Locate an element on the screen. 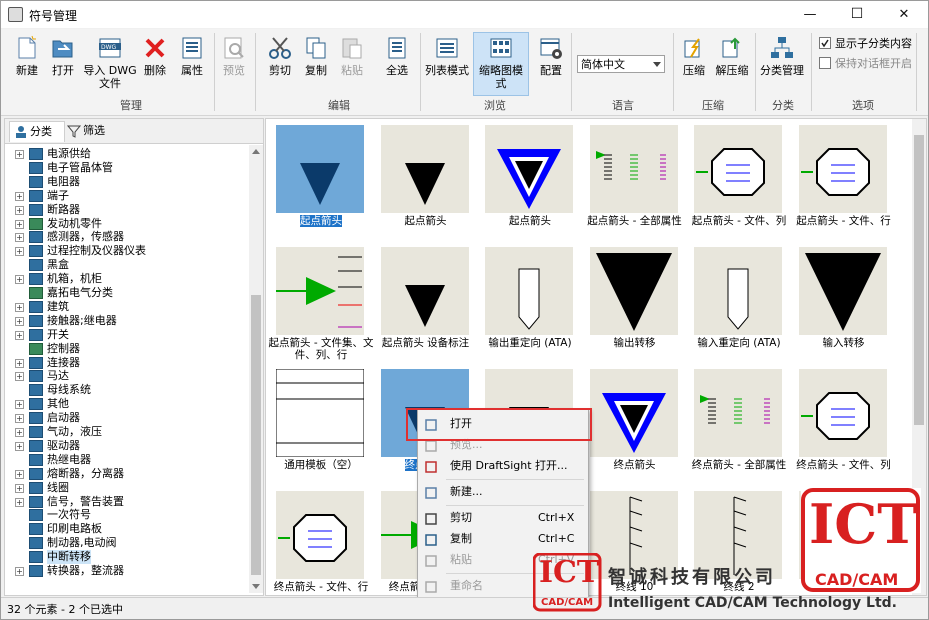  tree-item: 中断转移 is located at coordinates (125, 557).